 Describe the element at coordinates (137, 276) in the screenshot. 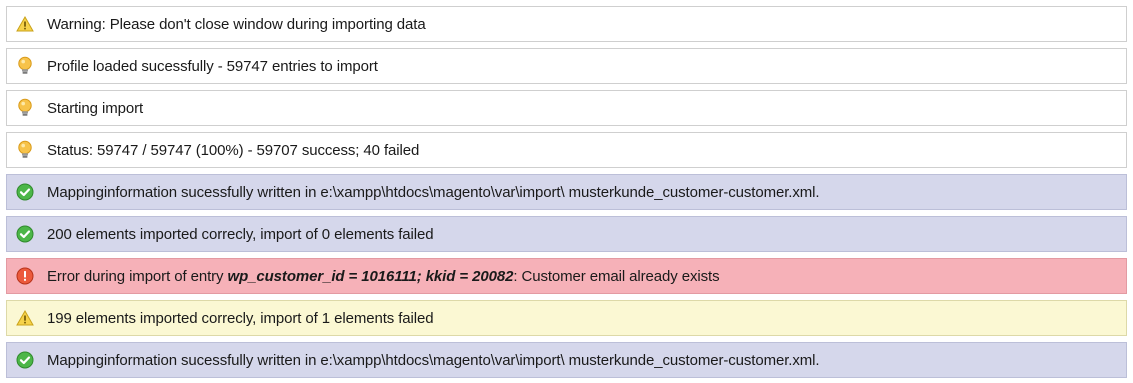

I see `message-prefix: Error during import of entry` at that location.